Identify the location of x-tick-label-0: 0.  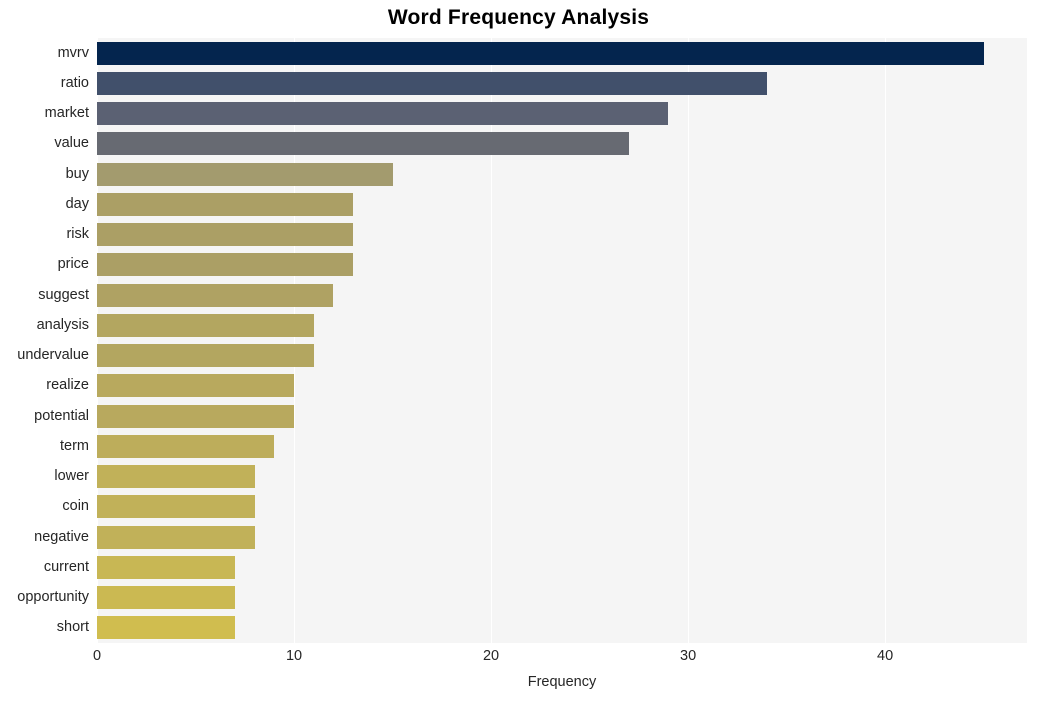
(97, 656).